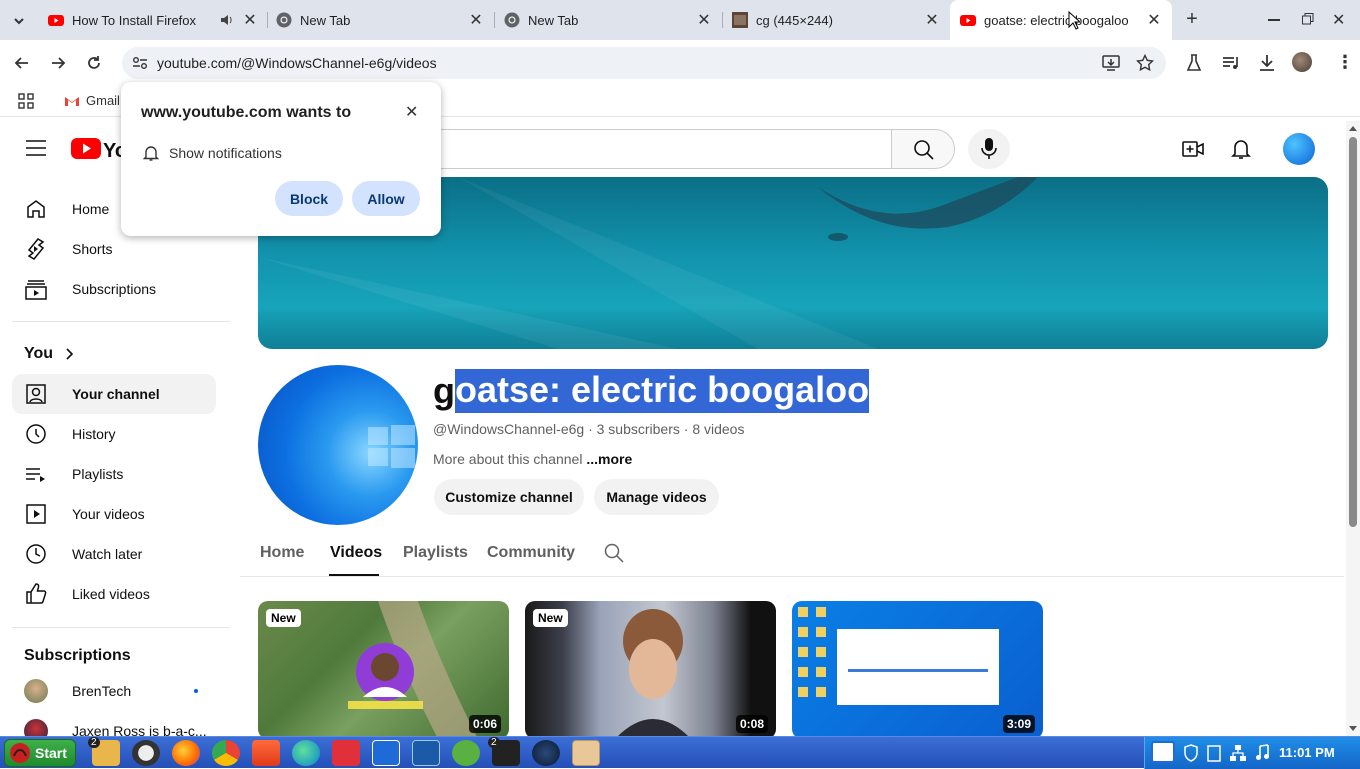 The height and width of the screenshot is (769, 1360). Describe the element at coordinates (383, 670) in the screenshot. I see `video-thumbnail: New 0:06` at that location.